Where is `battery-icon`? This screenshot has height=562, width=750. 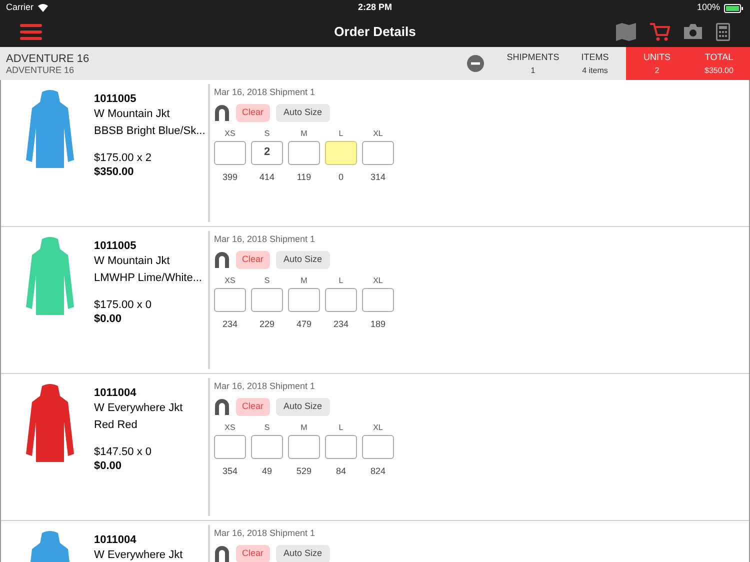 battery-icon is located at coordinates (734, 8).